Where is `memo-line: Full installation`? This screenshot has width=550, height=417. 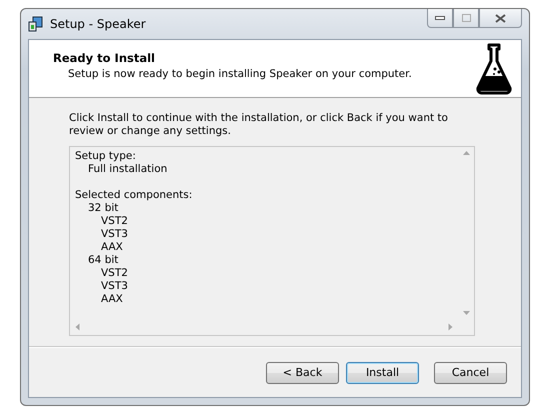 memo-line: Full installation is located at coordinates (127, 169).